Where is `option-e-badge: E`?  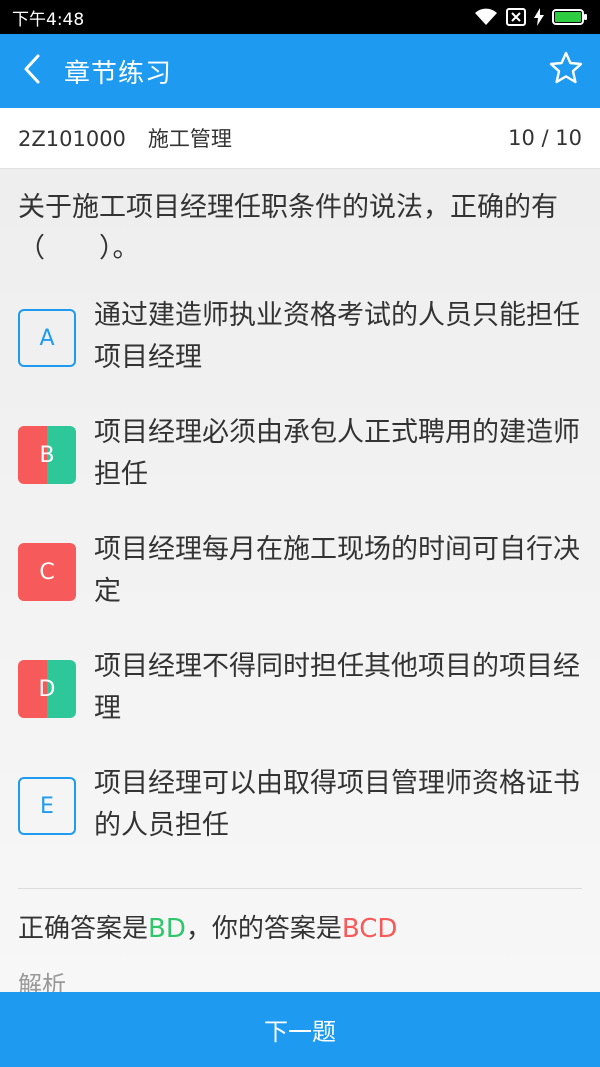 option-e-badge: E is located at coordinates (47, 806).